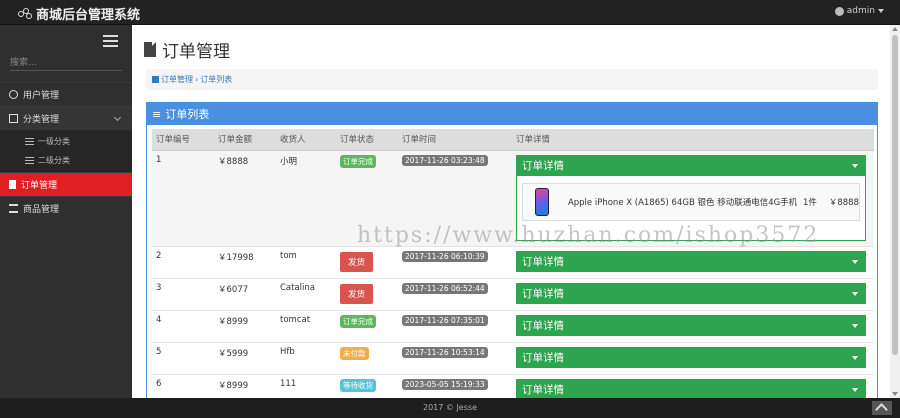 The image size is (900, 418). I want to click on order-id: 1, so click(183, 197).